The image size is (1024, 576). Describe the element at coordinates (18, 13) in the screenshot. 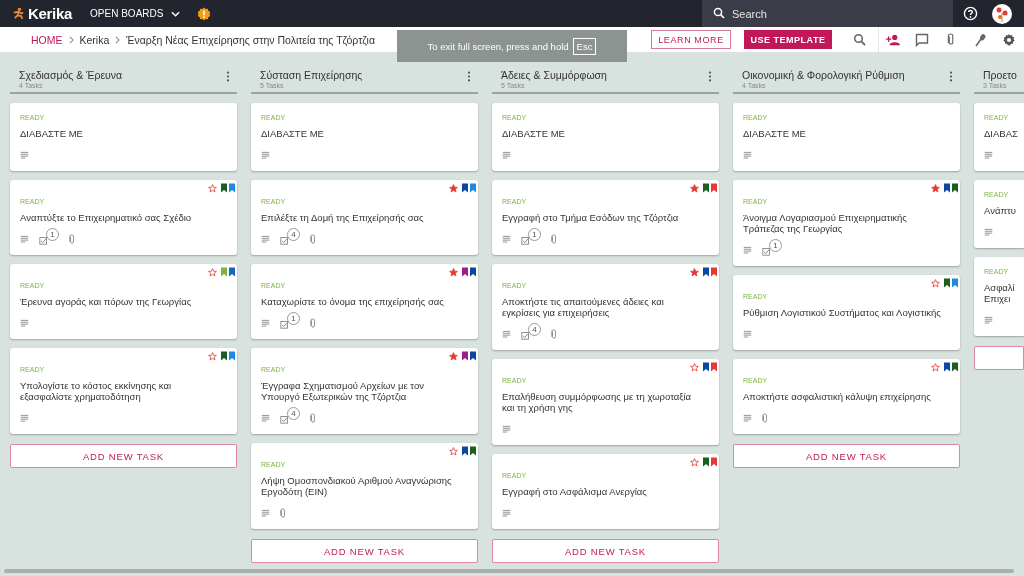

I see `logo-icon` at that location.